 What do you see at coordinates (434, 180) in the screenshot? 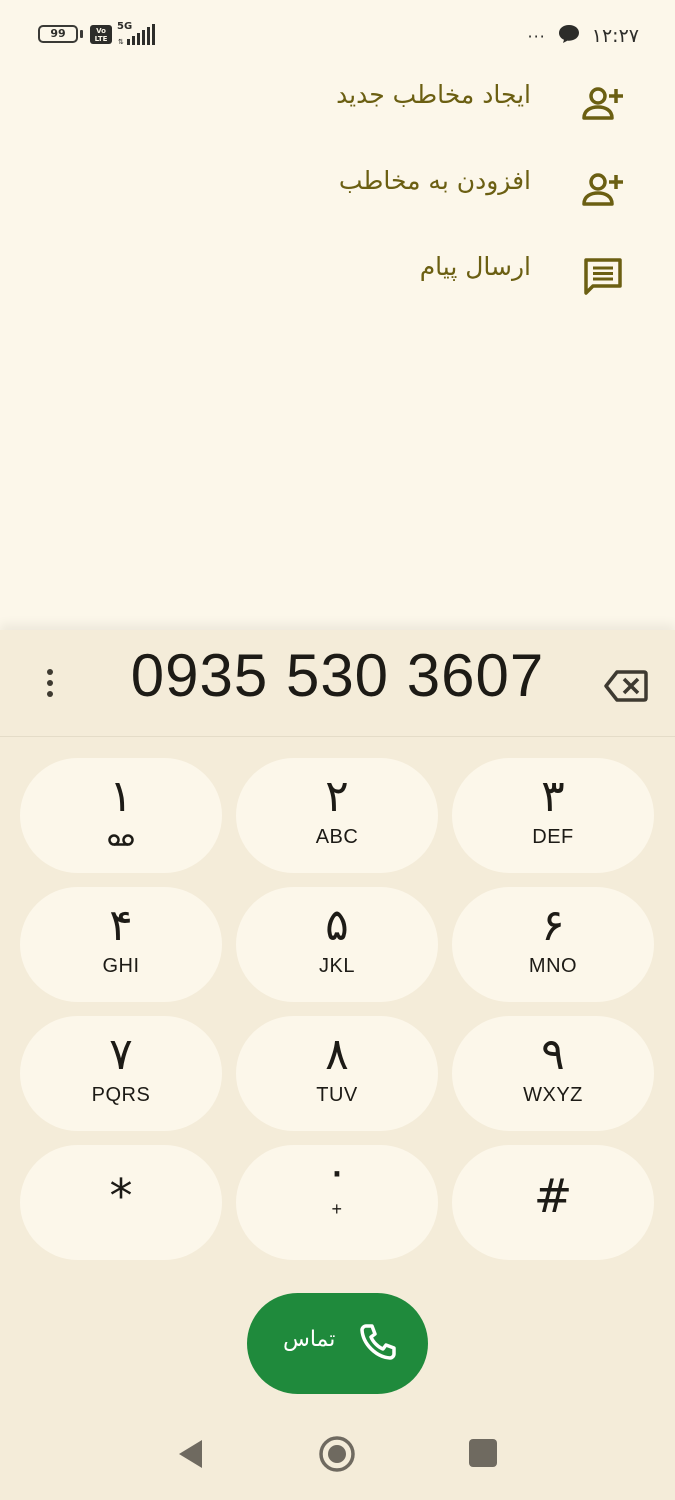
I see `add-to-contact-label: افزودن به مخاطب` at bounding box center [434, 180].